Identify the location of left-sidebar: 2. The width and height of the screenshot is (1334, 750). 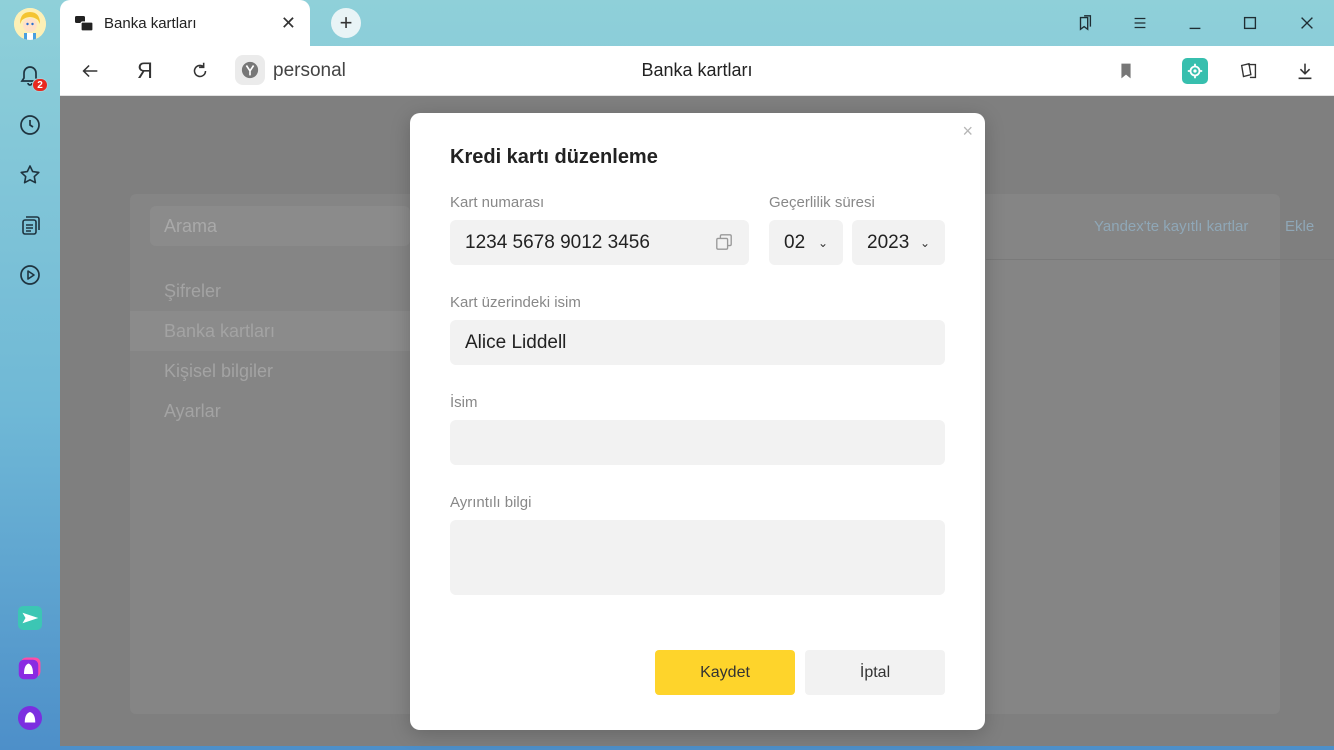
(30, 375).